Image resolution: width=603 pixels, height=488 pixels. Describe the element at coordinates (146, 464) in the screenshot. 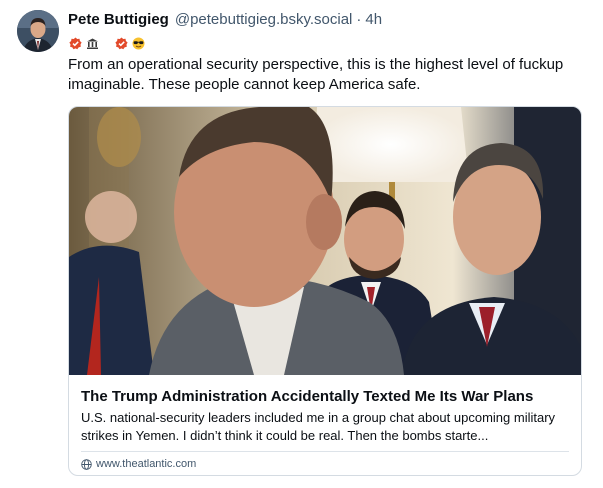

I see `link-card-domain: www.theatlantic.com` at that location.